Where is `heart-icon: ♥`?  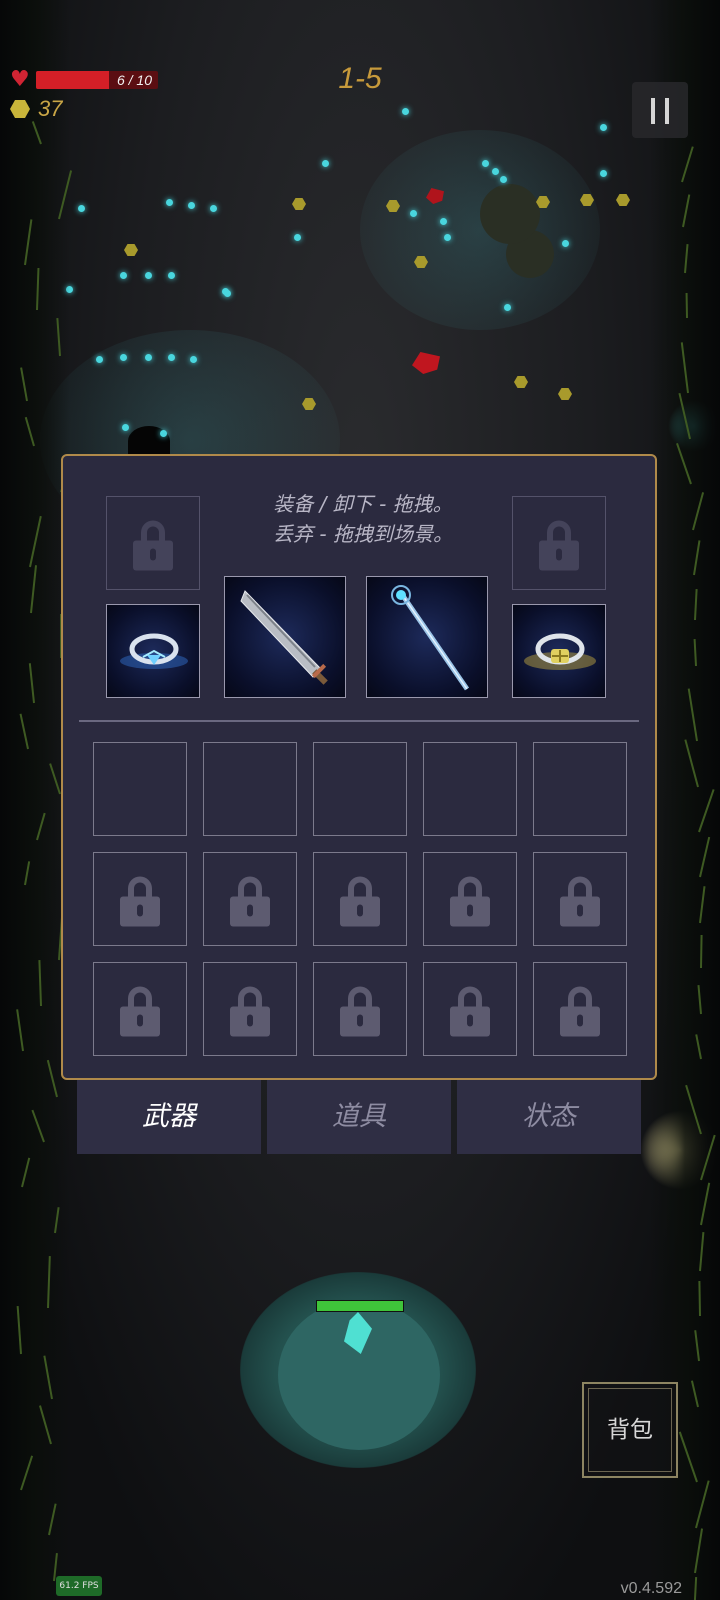 heart-icon: ♥ is located at coordinates (20, 79).